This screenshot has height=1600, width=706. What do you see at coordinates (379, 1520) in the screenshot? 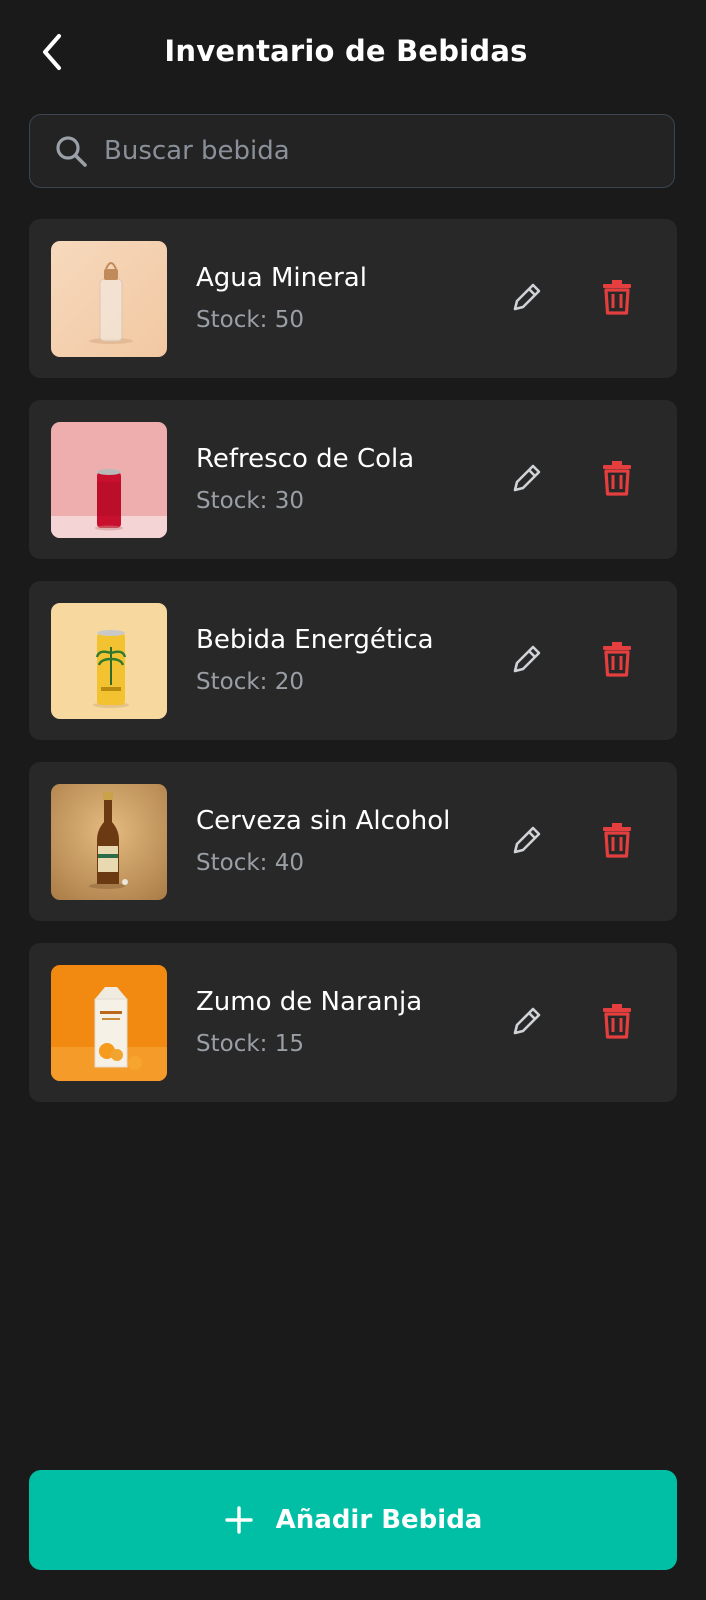
I see `add-drink-label: Añadir Bebida` at bounding box center [379, 1520].